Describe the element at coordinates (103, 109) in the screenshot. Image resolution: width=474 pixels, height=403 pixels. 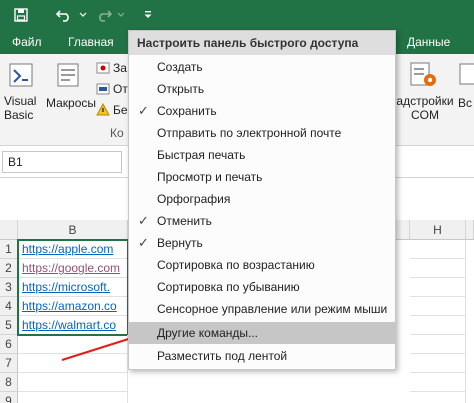
I see `warning-icon` at that location.